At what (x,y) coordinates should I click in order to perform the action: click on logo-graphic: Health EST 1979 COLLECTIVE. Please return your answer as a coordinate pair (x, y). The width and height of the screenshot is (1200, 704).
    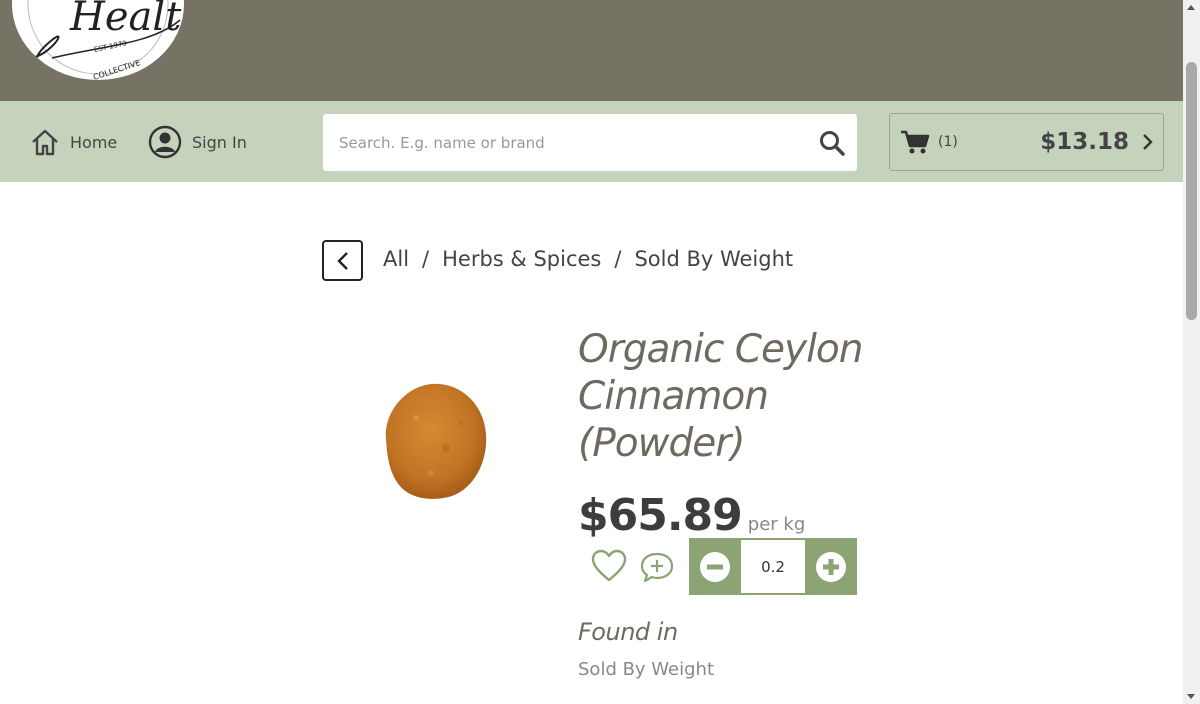
    Looking at the image, I should click on (101, 40).